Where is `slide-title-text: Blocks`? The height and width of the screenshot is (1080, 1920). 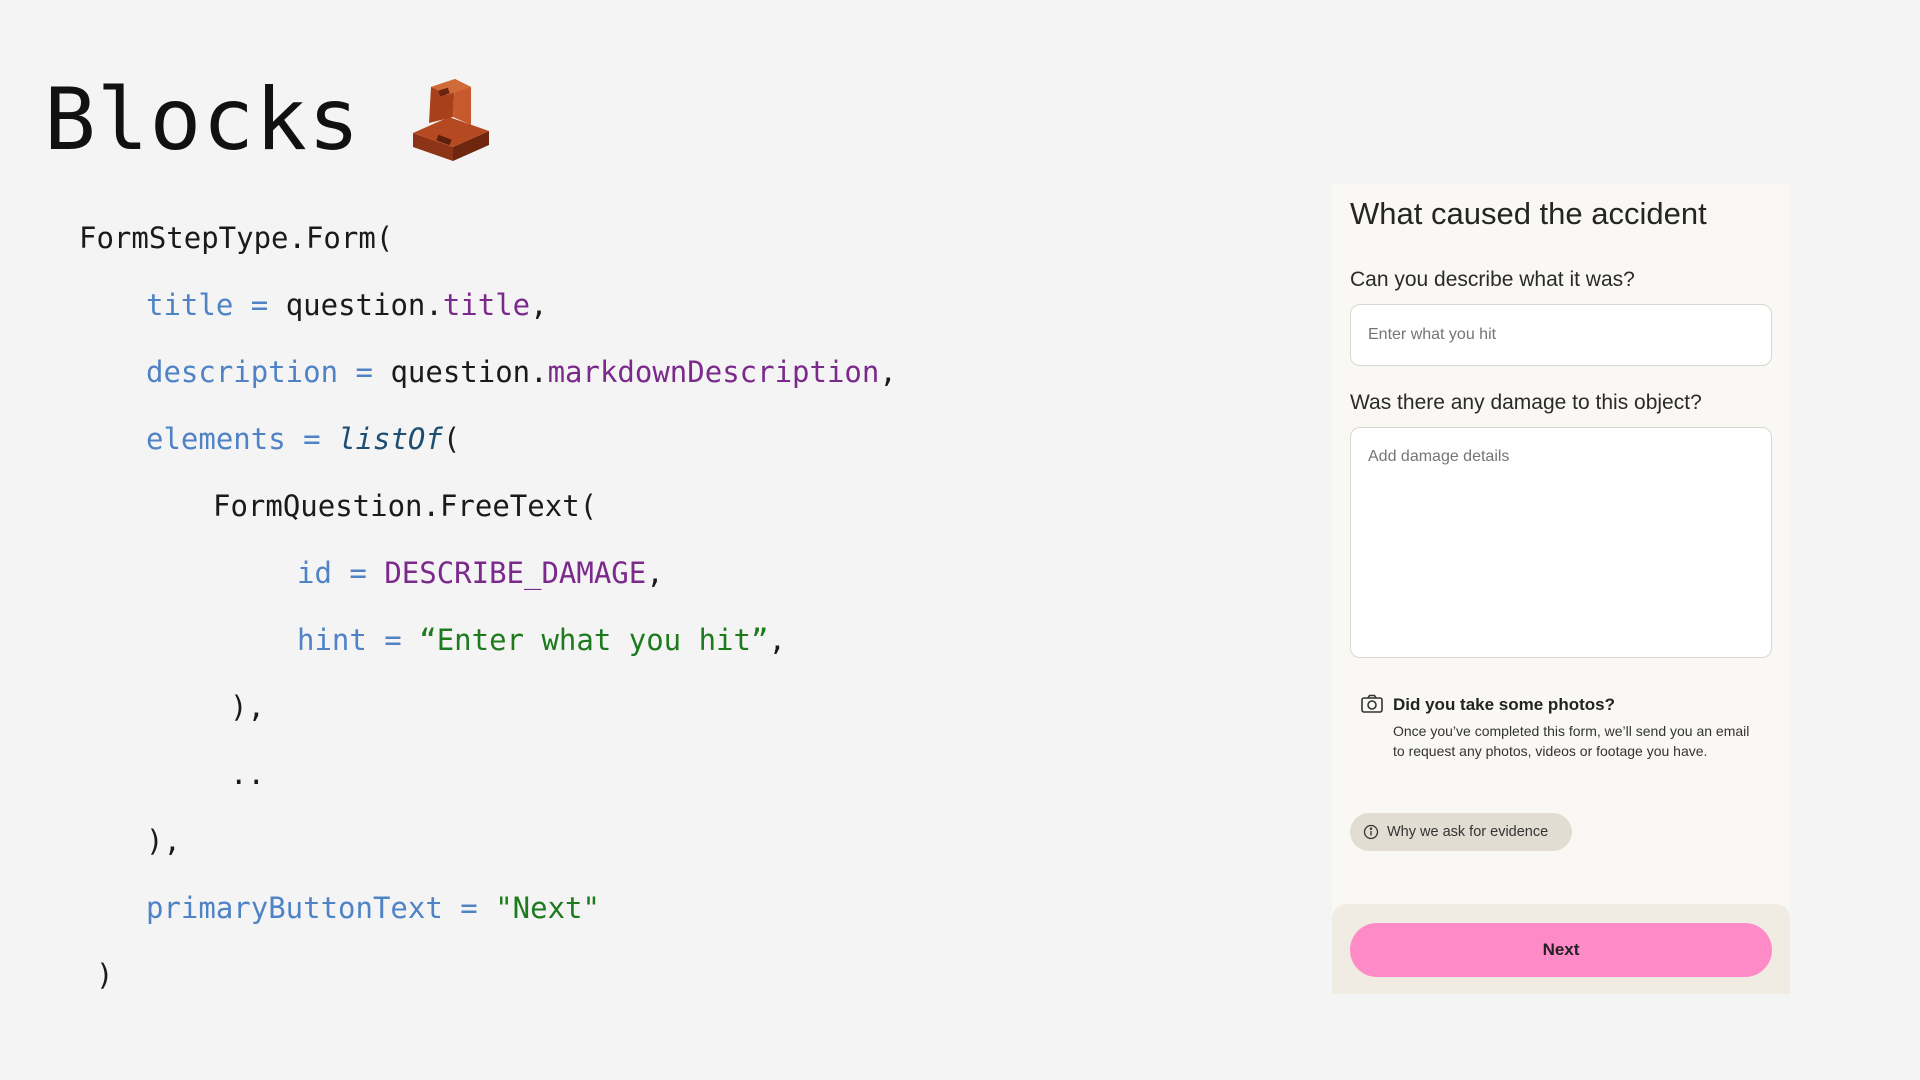 slide-title-text: Blocks is located at coordinates (202, 120).